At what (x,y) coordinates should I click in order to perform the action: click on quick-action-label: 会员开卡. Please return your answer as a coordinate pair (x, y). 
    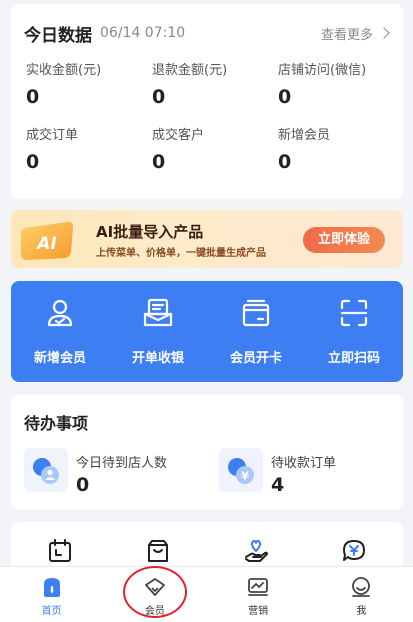
    Looking at the image, I should click on (255, 358).